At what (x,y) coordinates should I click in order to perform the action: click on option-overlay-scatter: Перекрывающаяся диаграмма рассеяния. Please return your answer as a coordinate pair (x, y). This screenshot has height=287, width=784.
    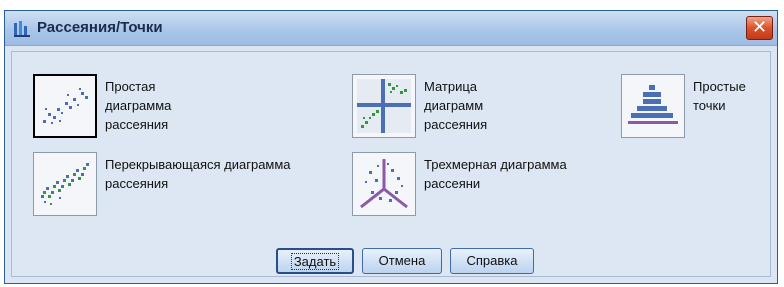
    Looking at the image, I should click on (188, 187).